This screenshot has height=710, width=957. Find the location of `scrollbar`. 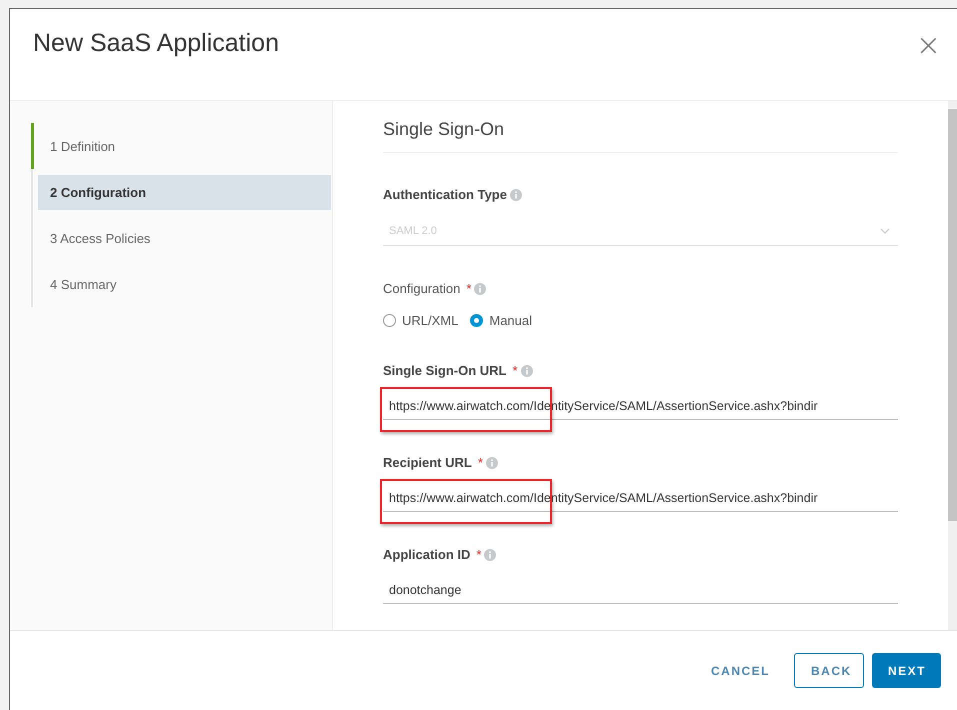

scrollbar is located at coordinates (952, 365).